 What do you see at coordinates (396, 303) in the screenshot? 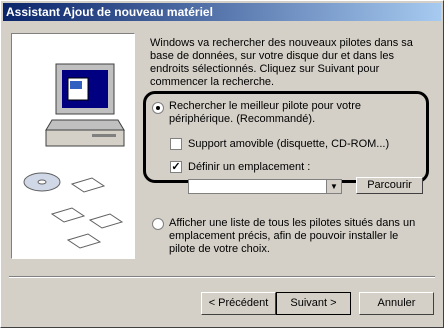
I see `cancel-button: Annuler` at bounding box center [396, 303].